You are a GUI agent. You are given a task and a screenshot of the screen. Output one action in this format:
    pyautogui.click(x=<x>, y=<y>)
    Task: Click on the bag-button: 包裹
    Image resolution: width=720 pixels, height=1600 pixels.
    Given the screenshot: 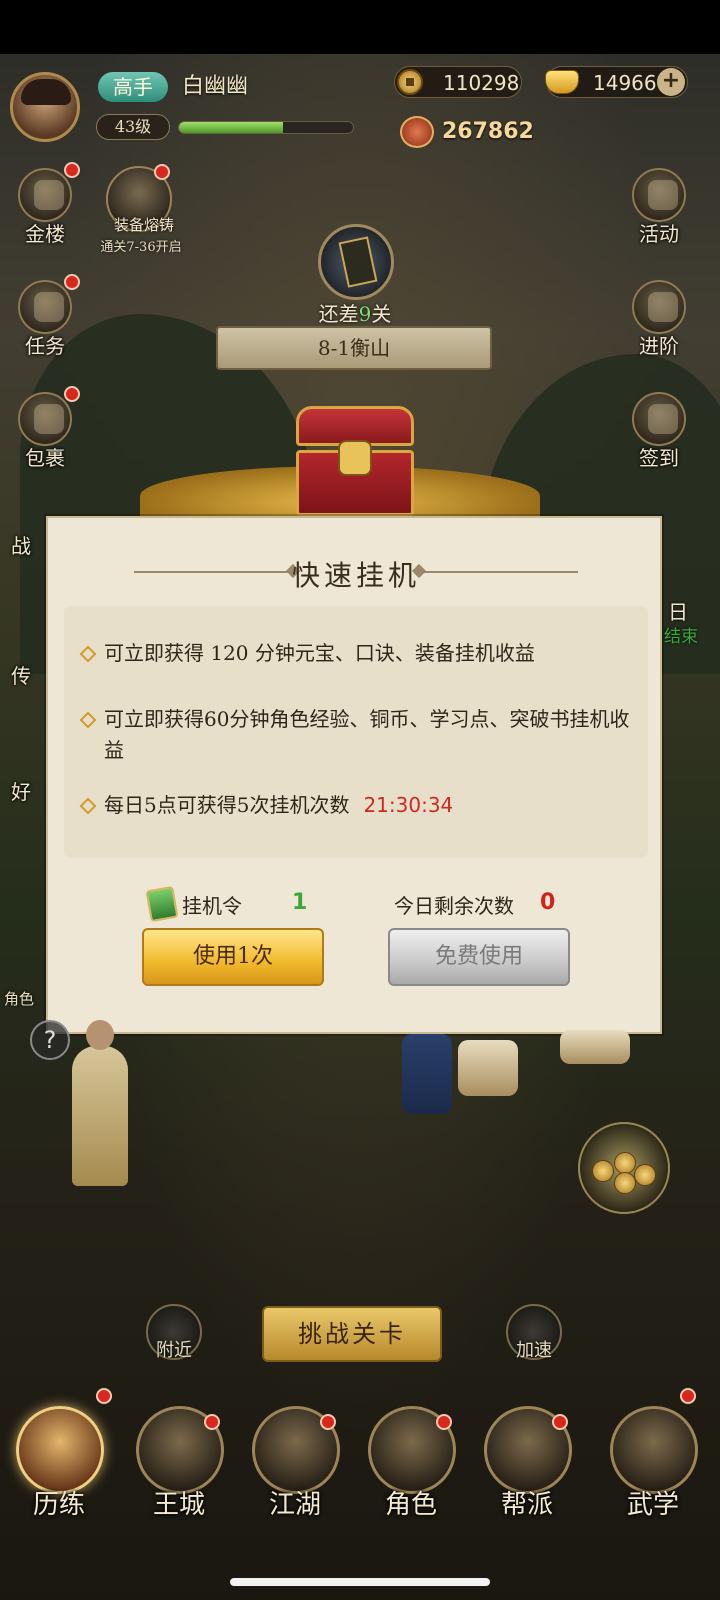 What is the action you would take?
    pyautogui.click(x=48, y=428)
    